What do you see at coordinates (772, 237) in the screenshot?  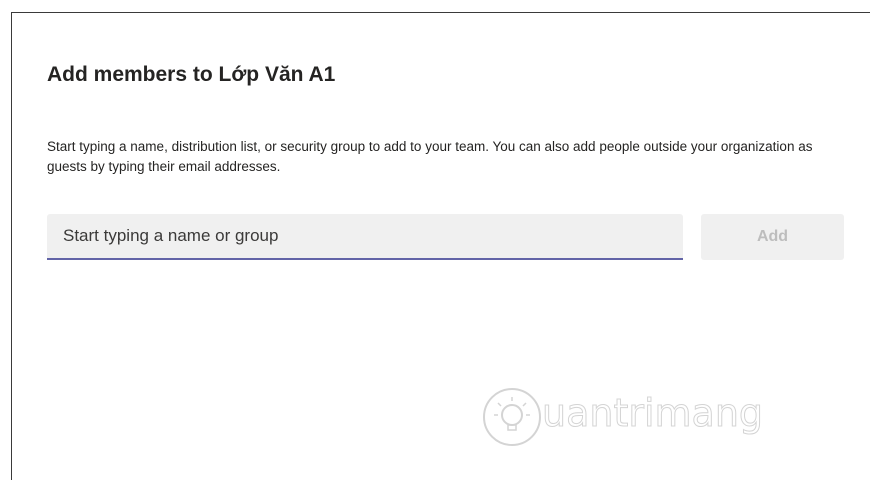 I see `add-button: Add` at bounding box center [772, 237].